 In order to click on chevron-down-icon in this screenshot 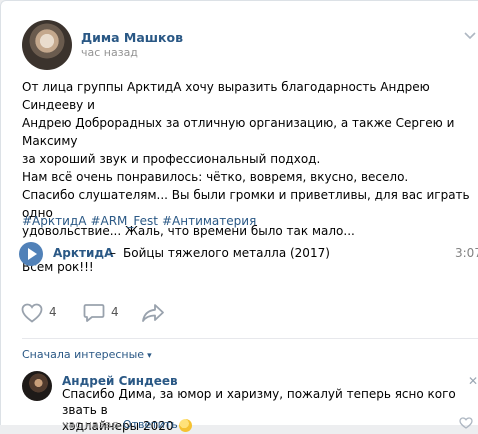, I will do `click(470, 36)`.